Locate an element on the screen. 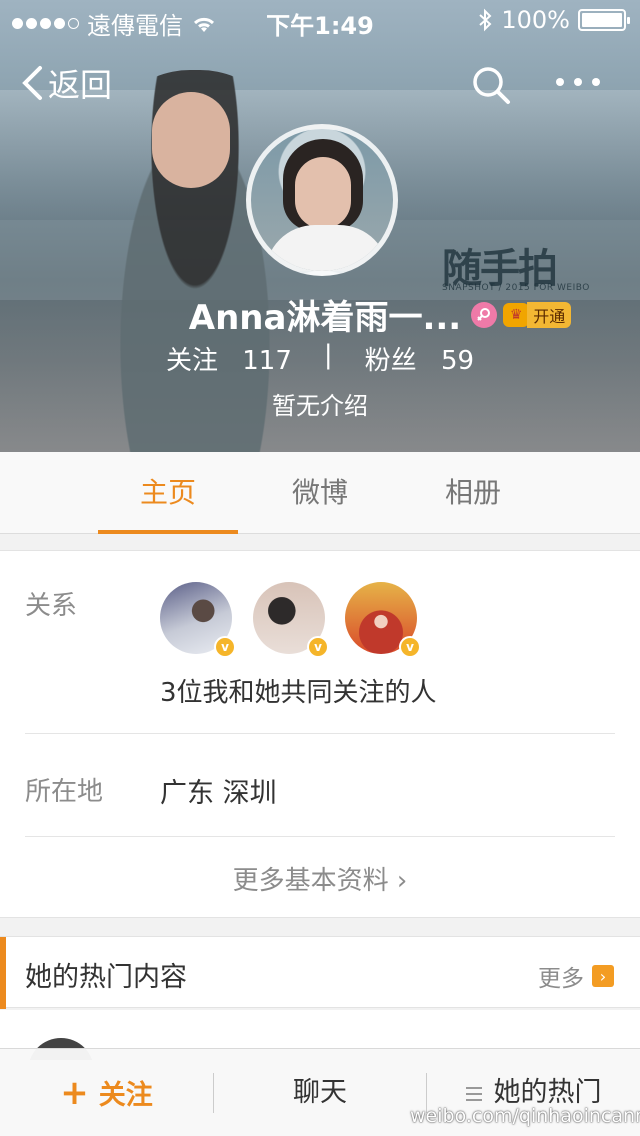 The width and height of the screenshot is (640, 1136). tab-weibo: 微博 is located at coordinates (320, 493).